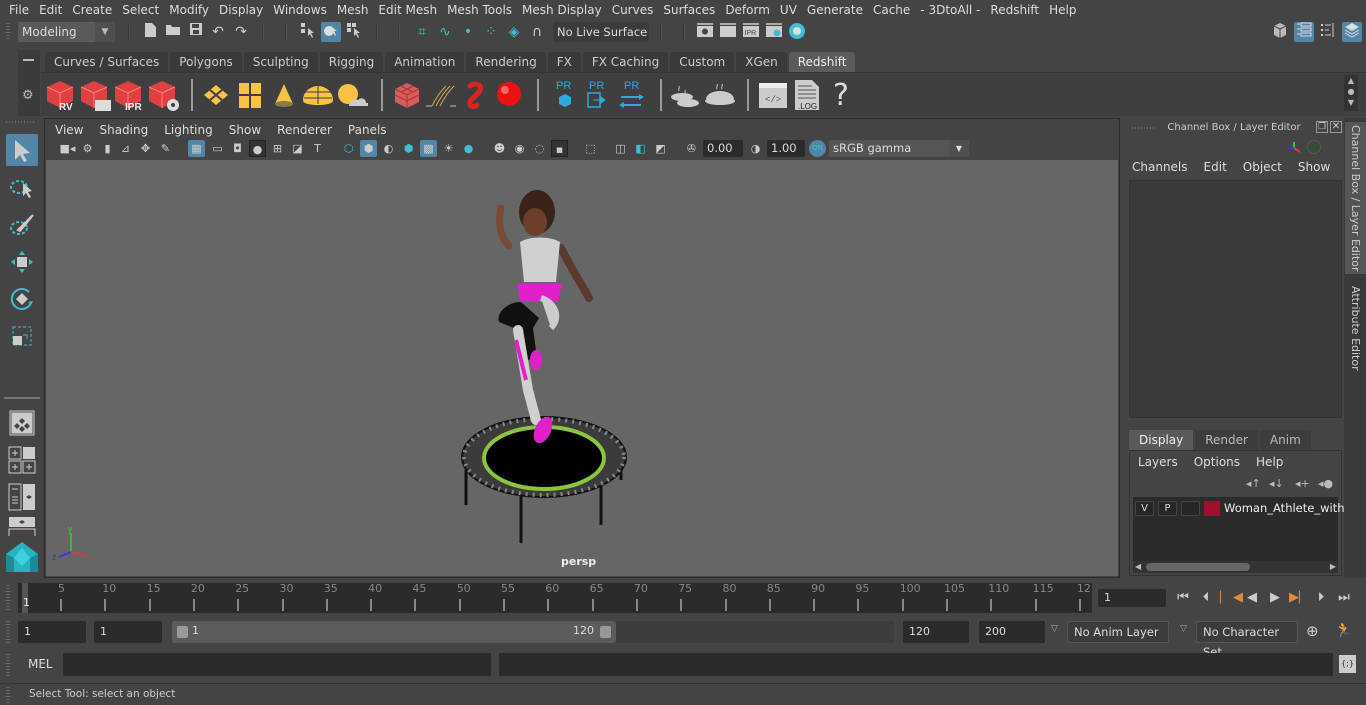 The width and height of the screenshot is (1366, 705). I want to click on rs-proxy-create-button: PR, so click(565, 95).